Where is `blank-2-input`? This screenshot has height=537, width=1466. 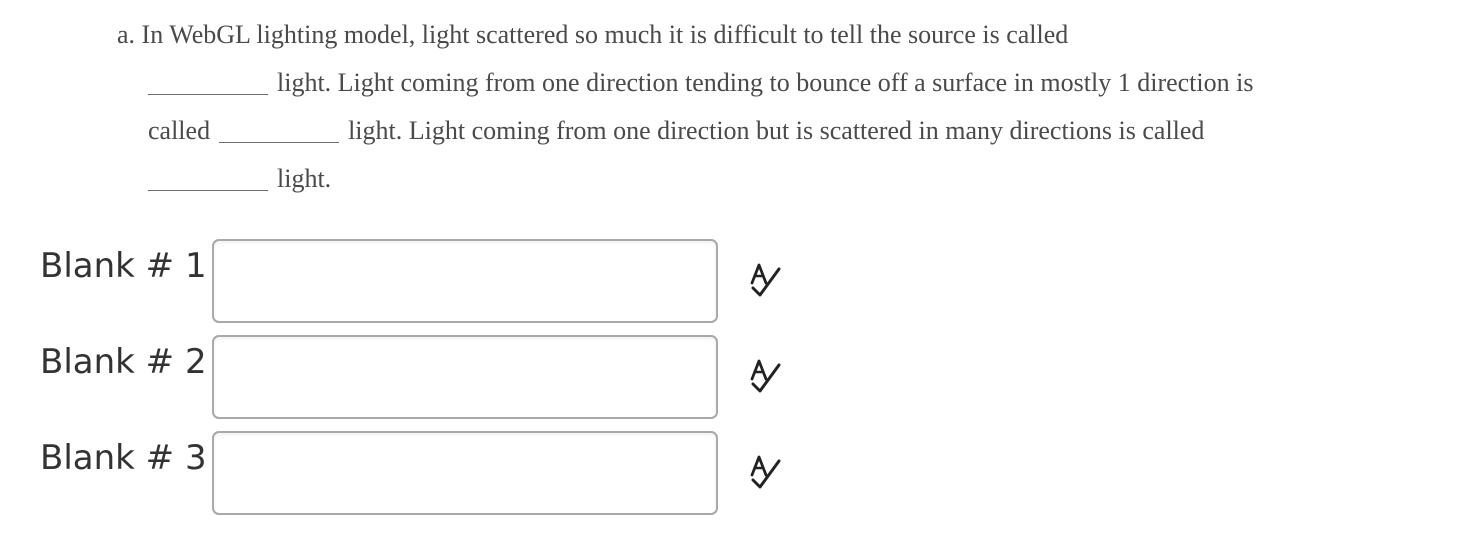 blank-2-input is located at coordinates (465, 377).